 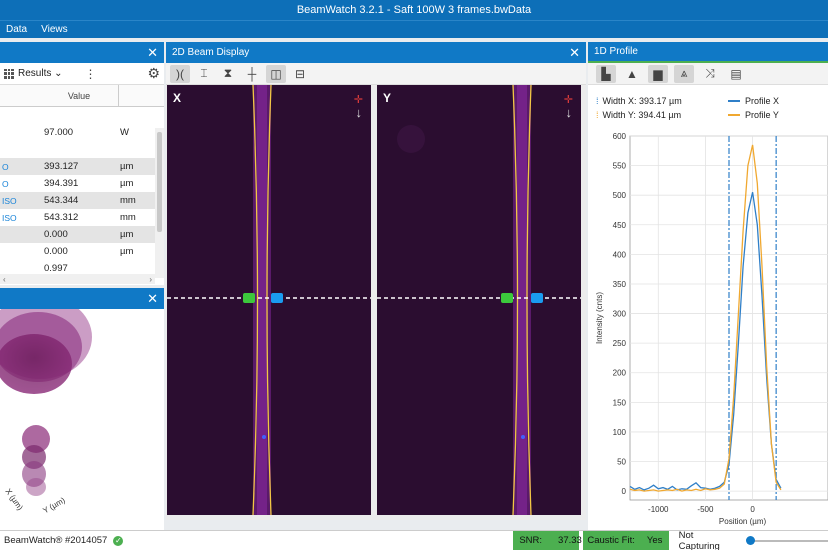 What do you see at coordinates (82, 52) in the screenshot?
I see `results-panel-header: ✕` at bounding box center [82, 52].